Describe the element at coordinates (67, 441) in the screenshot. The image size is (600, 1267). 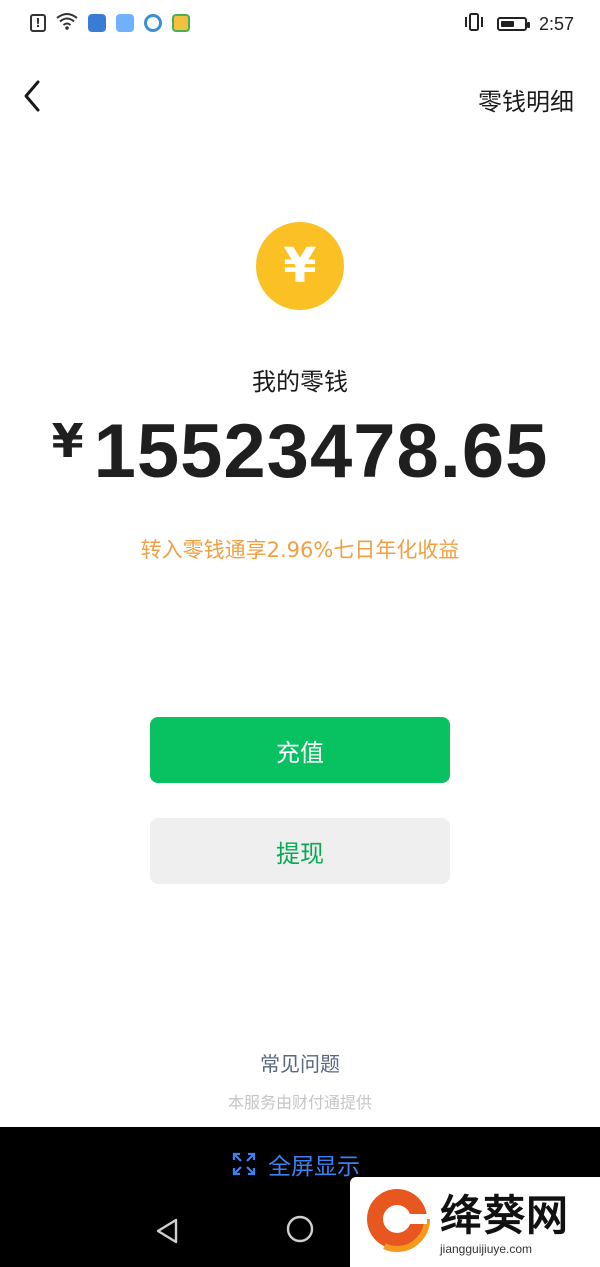
I see `currency-symbol: ¥` at that location.